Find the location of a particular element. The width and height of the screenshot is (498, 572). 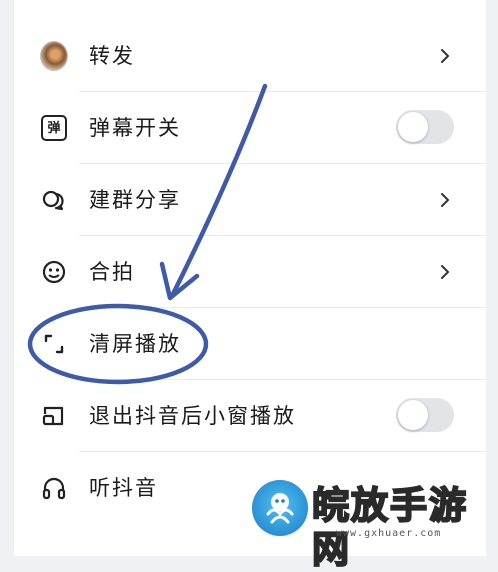

watermark-logo is located at coordinates (280, 508).